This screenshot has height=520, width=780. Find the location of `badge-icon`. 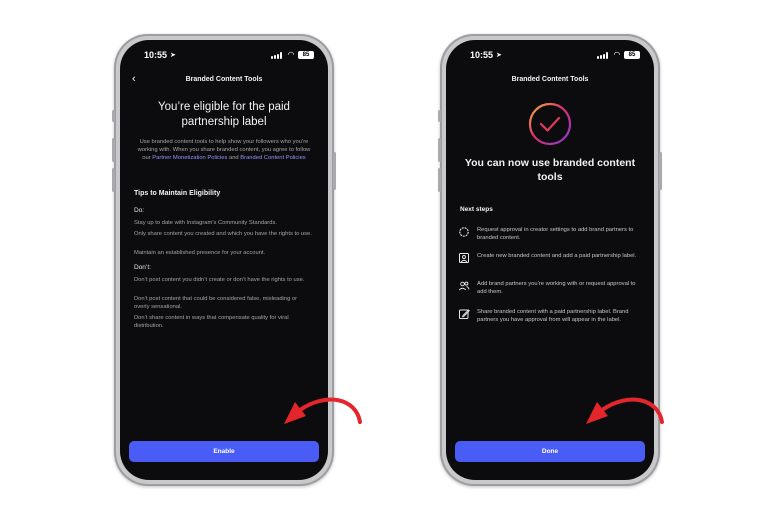

badge-icon is located at coordinates (464, 232).